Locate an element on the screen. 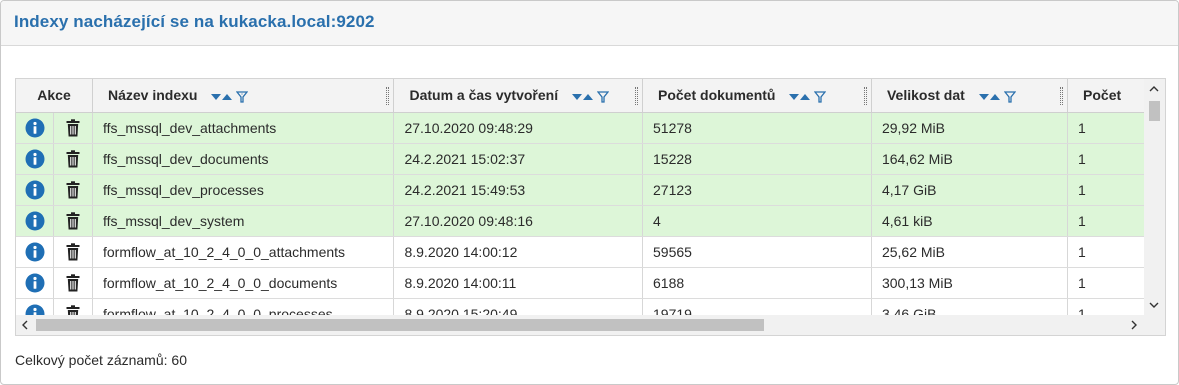  scroll-right-button is located at coordinates (1134, 325).